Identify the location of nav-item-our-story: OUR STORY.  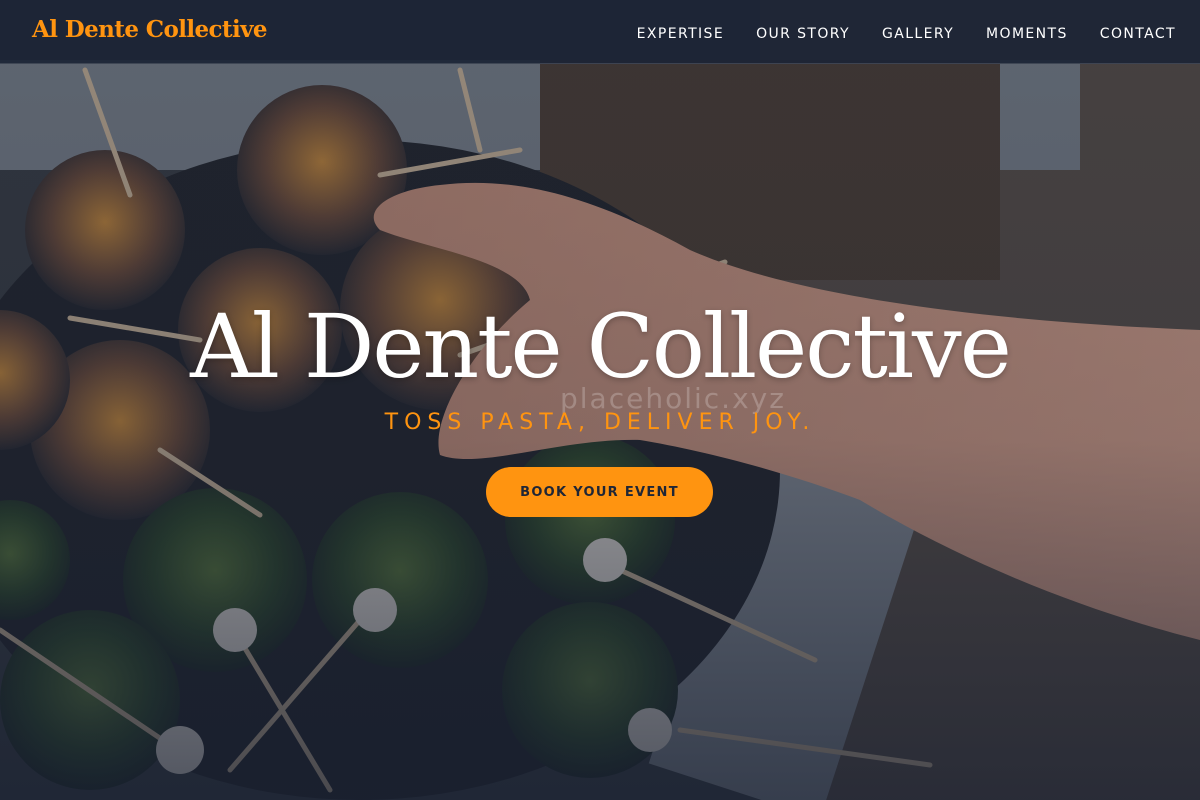
(803, 32).